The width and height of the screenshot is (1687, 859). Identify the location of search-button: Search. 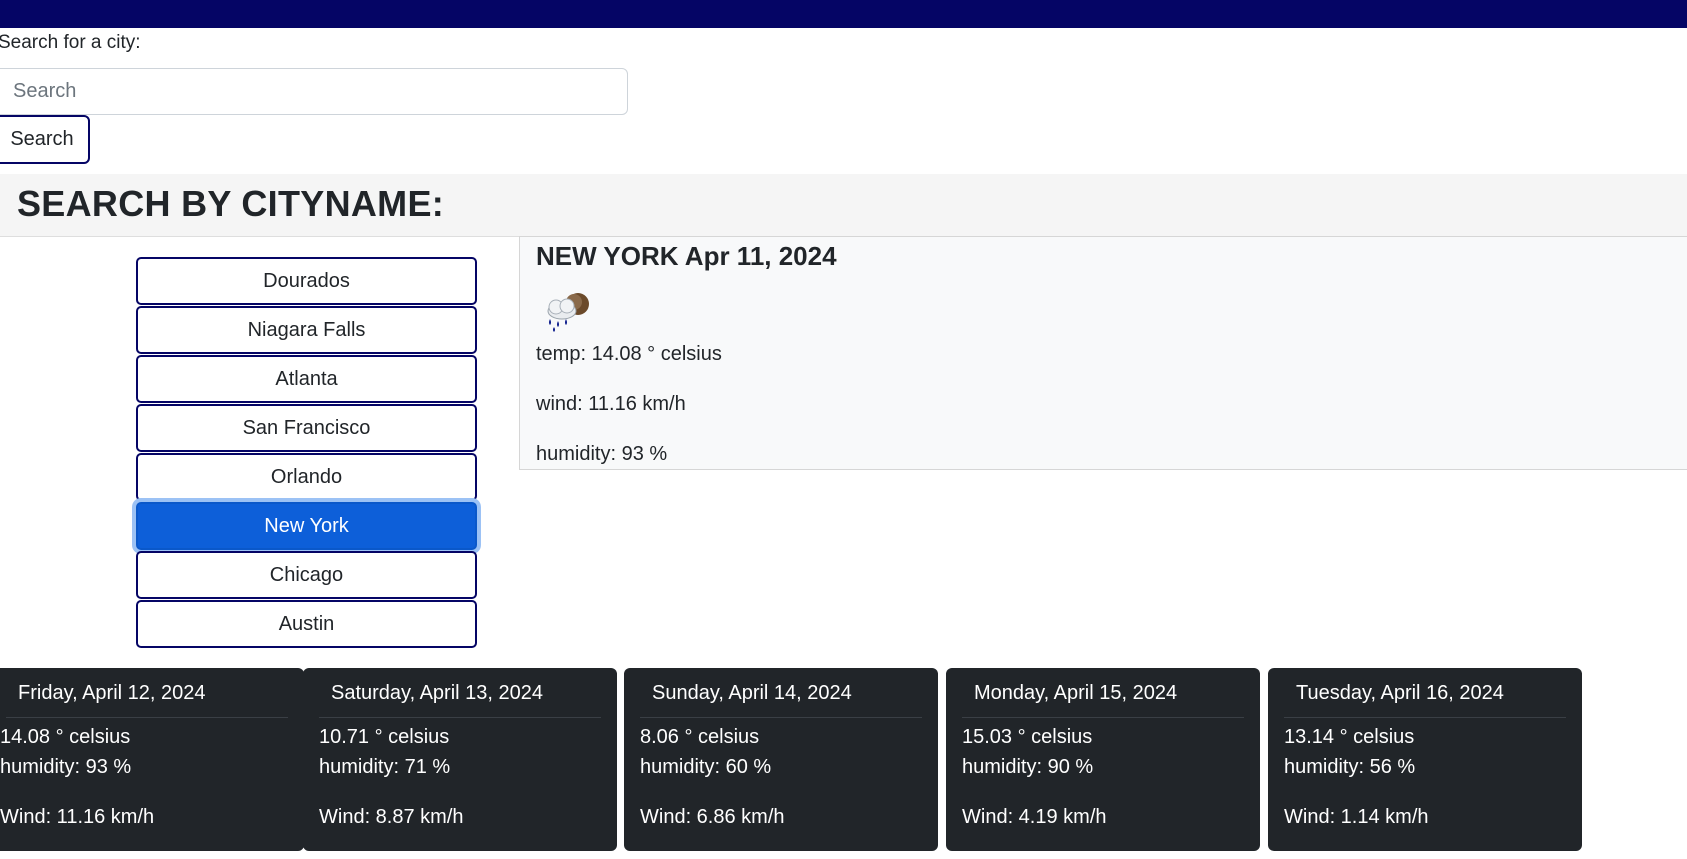
(45, 139).